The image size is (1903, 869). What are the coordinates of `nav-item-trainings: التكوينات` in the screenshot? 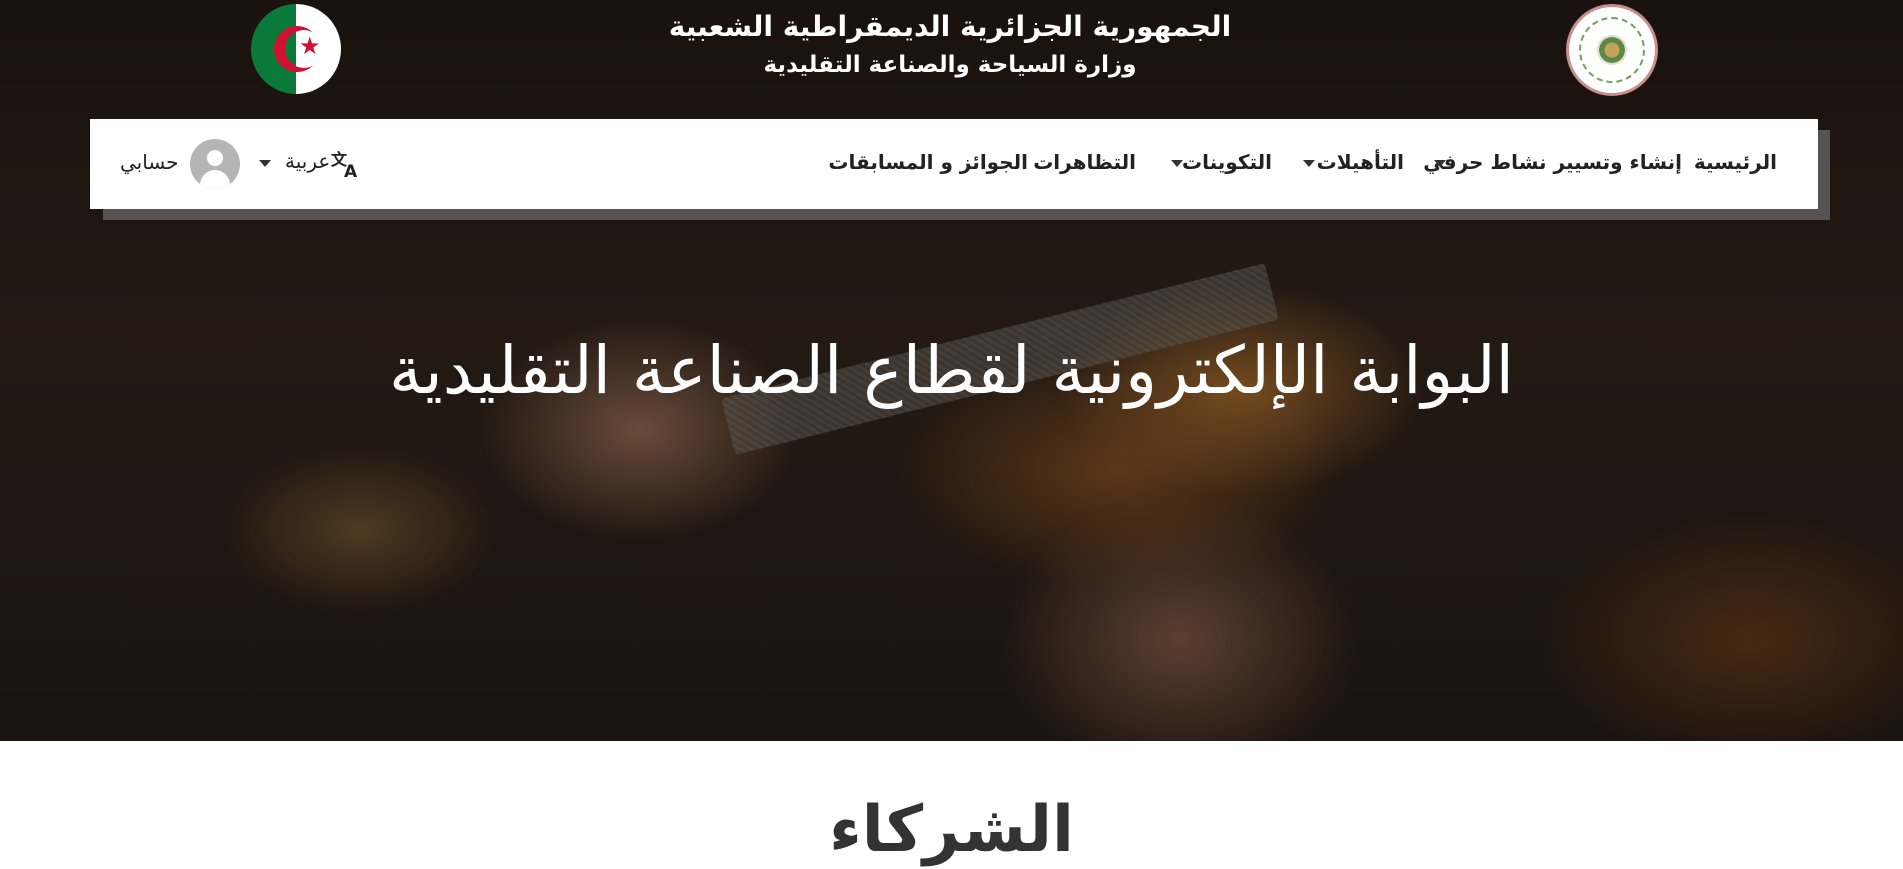 It's located at (1227, 162).